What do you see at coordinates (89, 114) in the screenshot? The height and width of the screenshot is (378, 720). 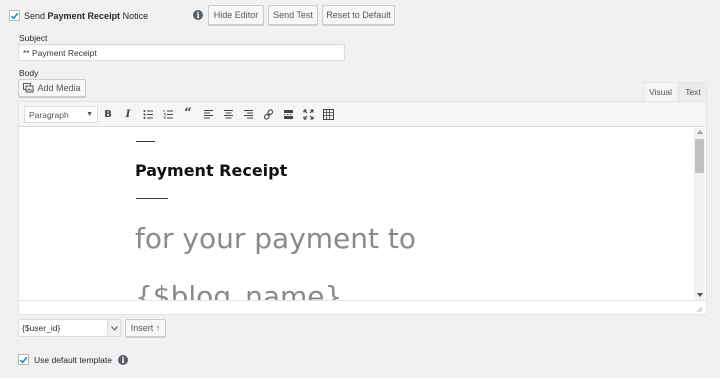 I see `chevron-down-icon: ▼` at bounding box center [89, 114].